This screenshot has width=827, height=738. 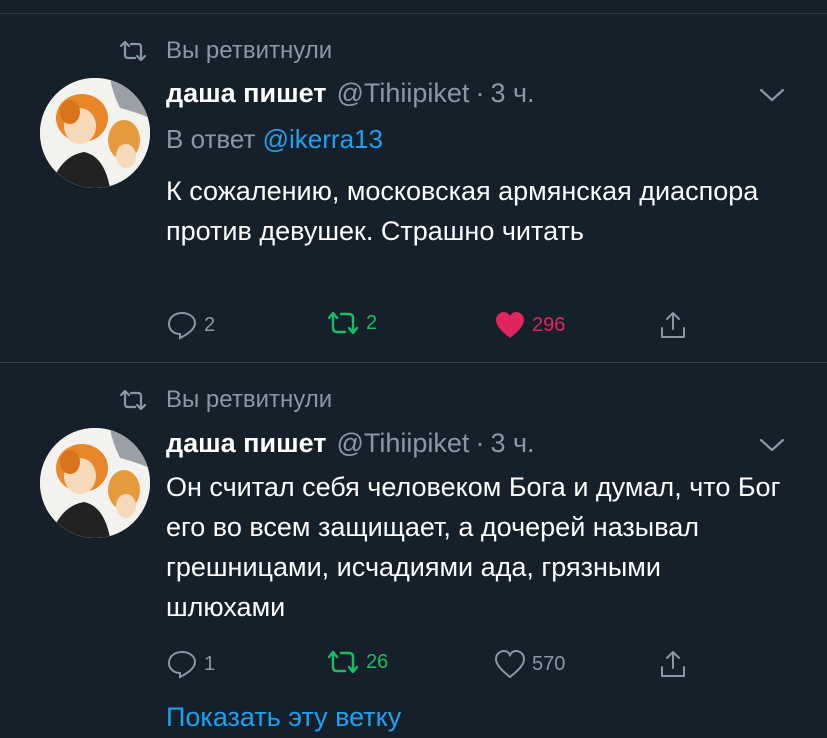 I want to click on tweet-actions: 2 2 296, so click(x=436, y=327).